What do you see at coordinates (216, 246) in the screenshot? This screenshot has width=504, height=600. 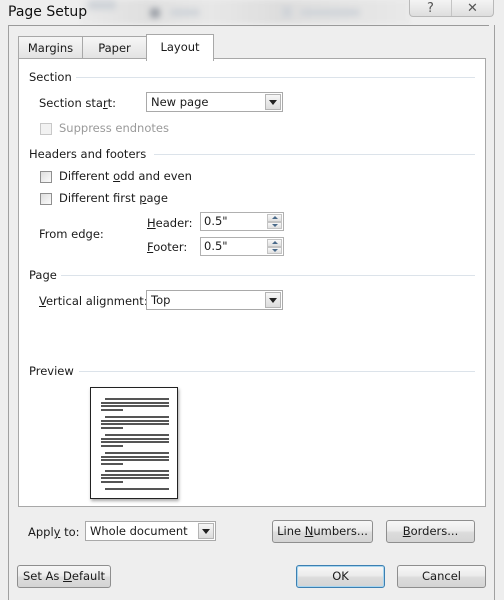 I see `footer-distance-value: 0.5"` at bounding box center [216, 246].